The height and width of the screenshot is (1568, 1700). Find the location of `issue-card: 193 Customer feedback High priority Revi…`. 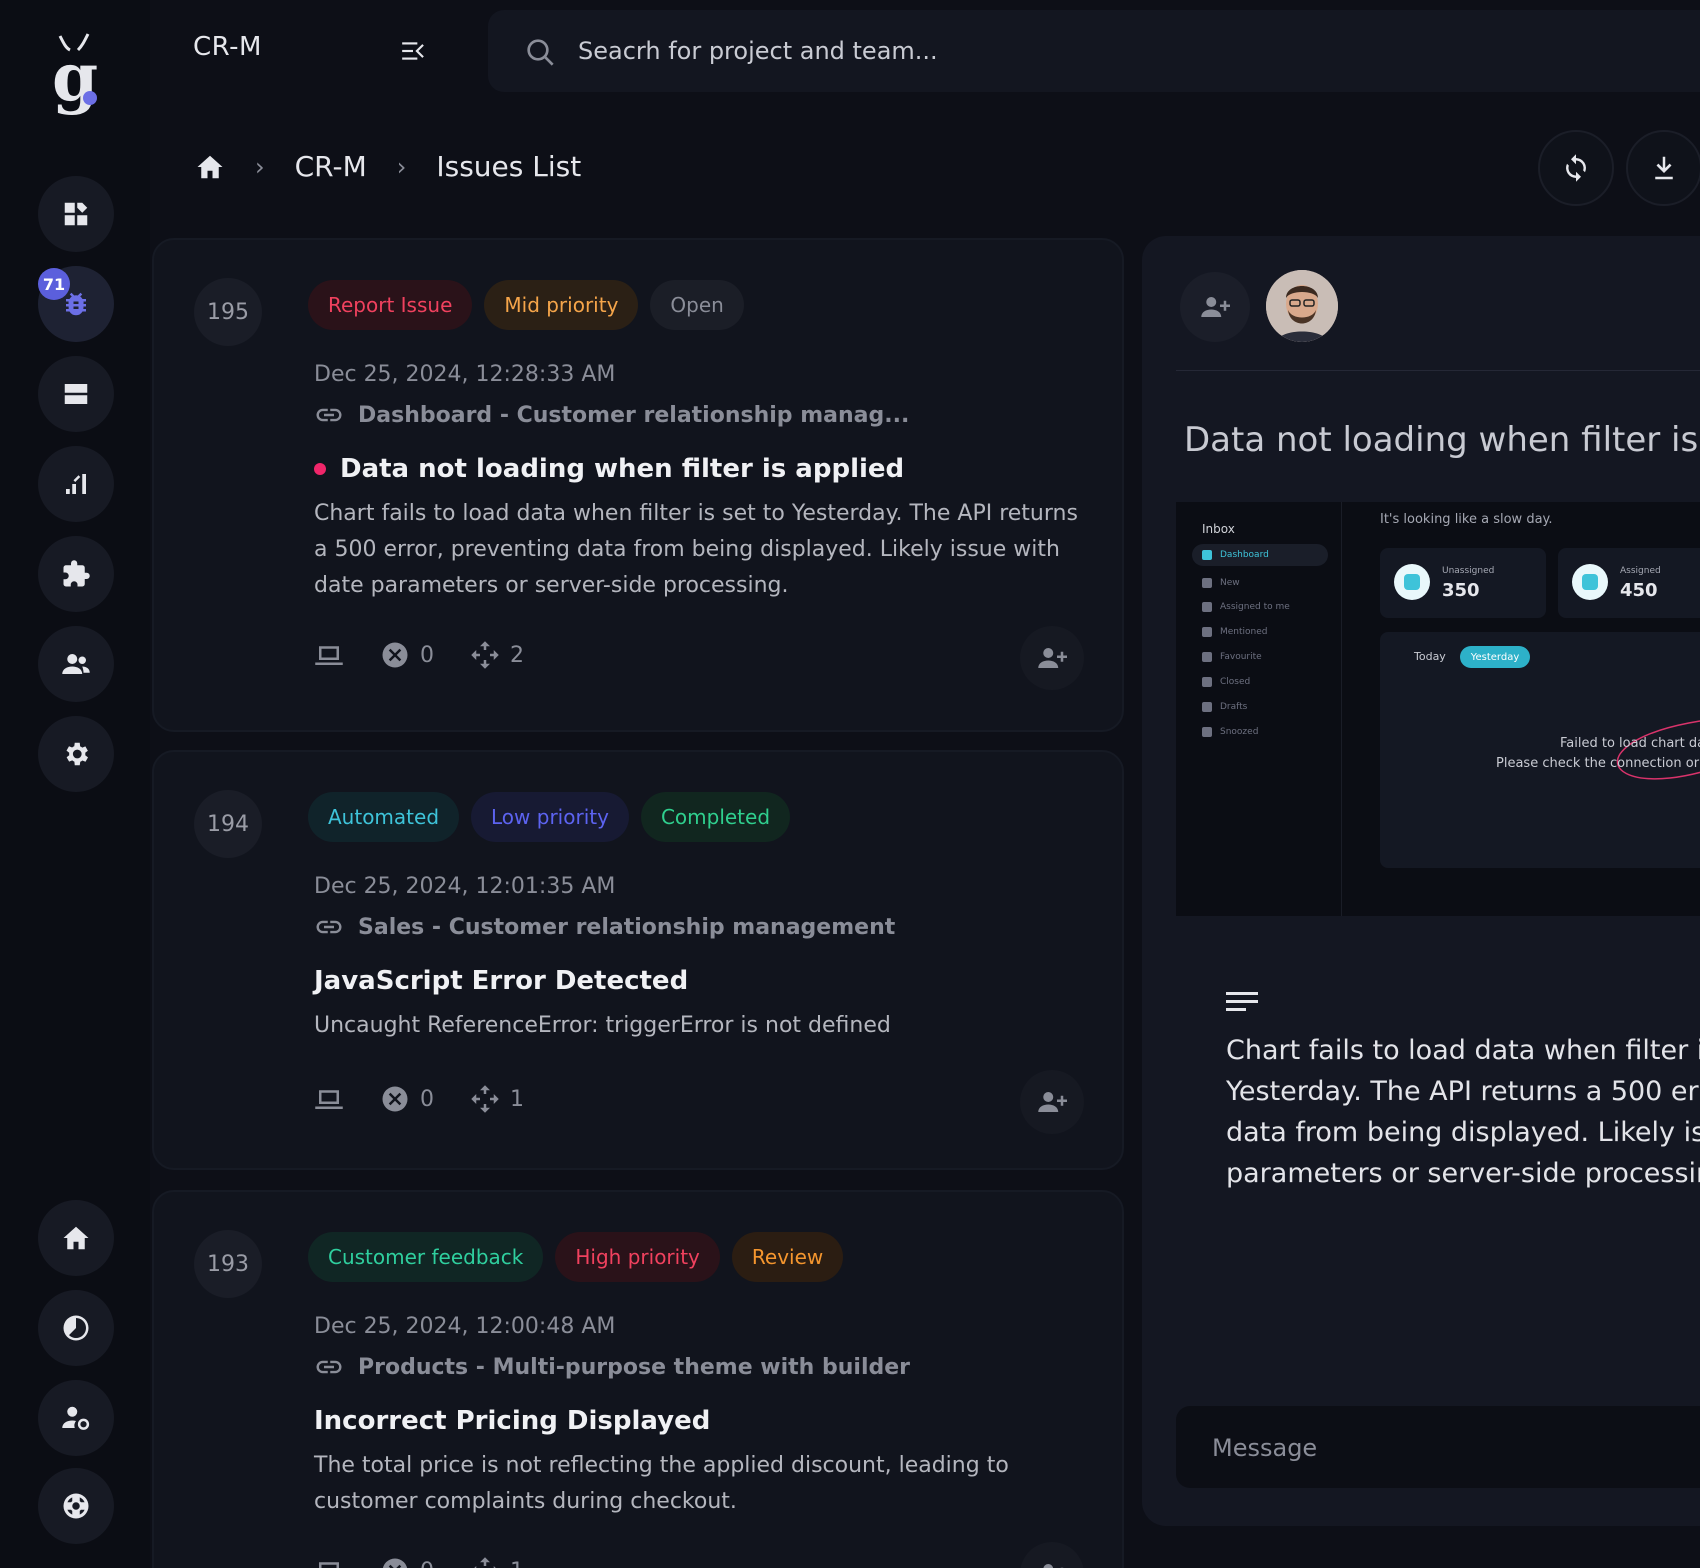

issue-card: 193 Customer feedback High priority Revi… is located at coordinates (638, 1379).